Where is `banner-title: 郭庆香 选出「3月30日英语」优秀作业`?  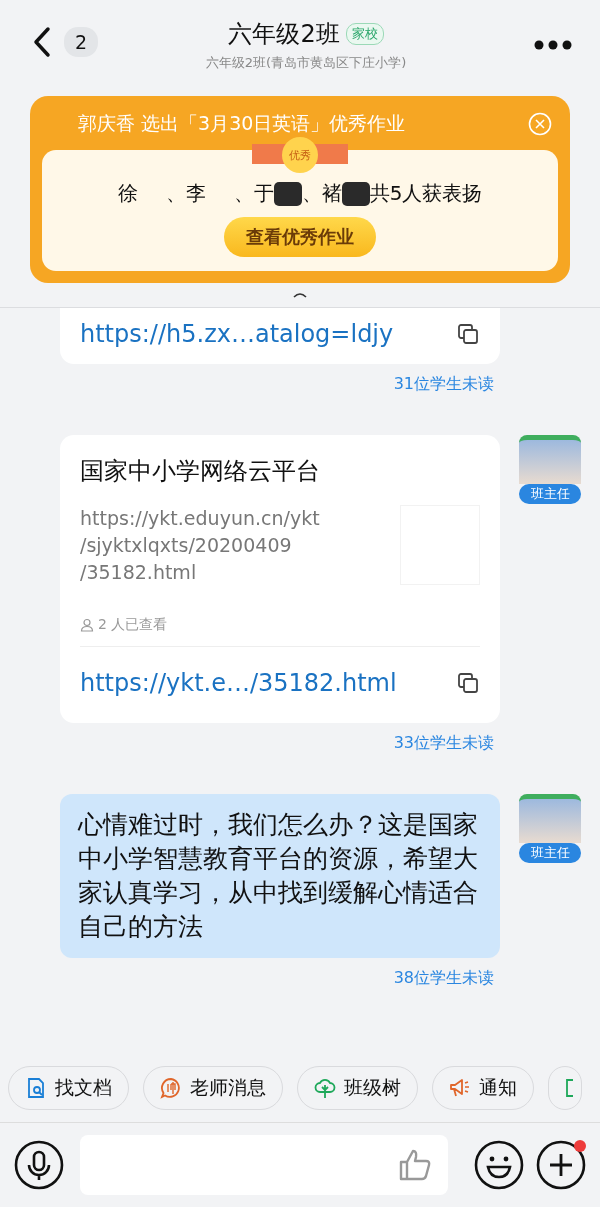
banner-title: 郭庆香 选出「3月30日英语」优秀作业 is located at coordinates (242, 123).